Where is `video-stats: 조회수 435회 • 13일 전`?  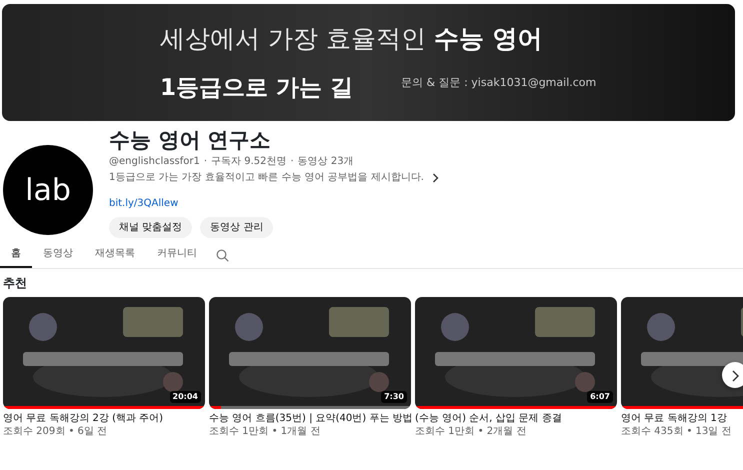 video-stats: 조회수 435회 • 13일 전 is located at coordinates (676, 432).